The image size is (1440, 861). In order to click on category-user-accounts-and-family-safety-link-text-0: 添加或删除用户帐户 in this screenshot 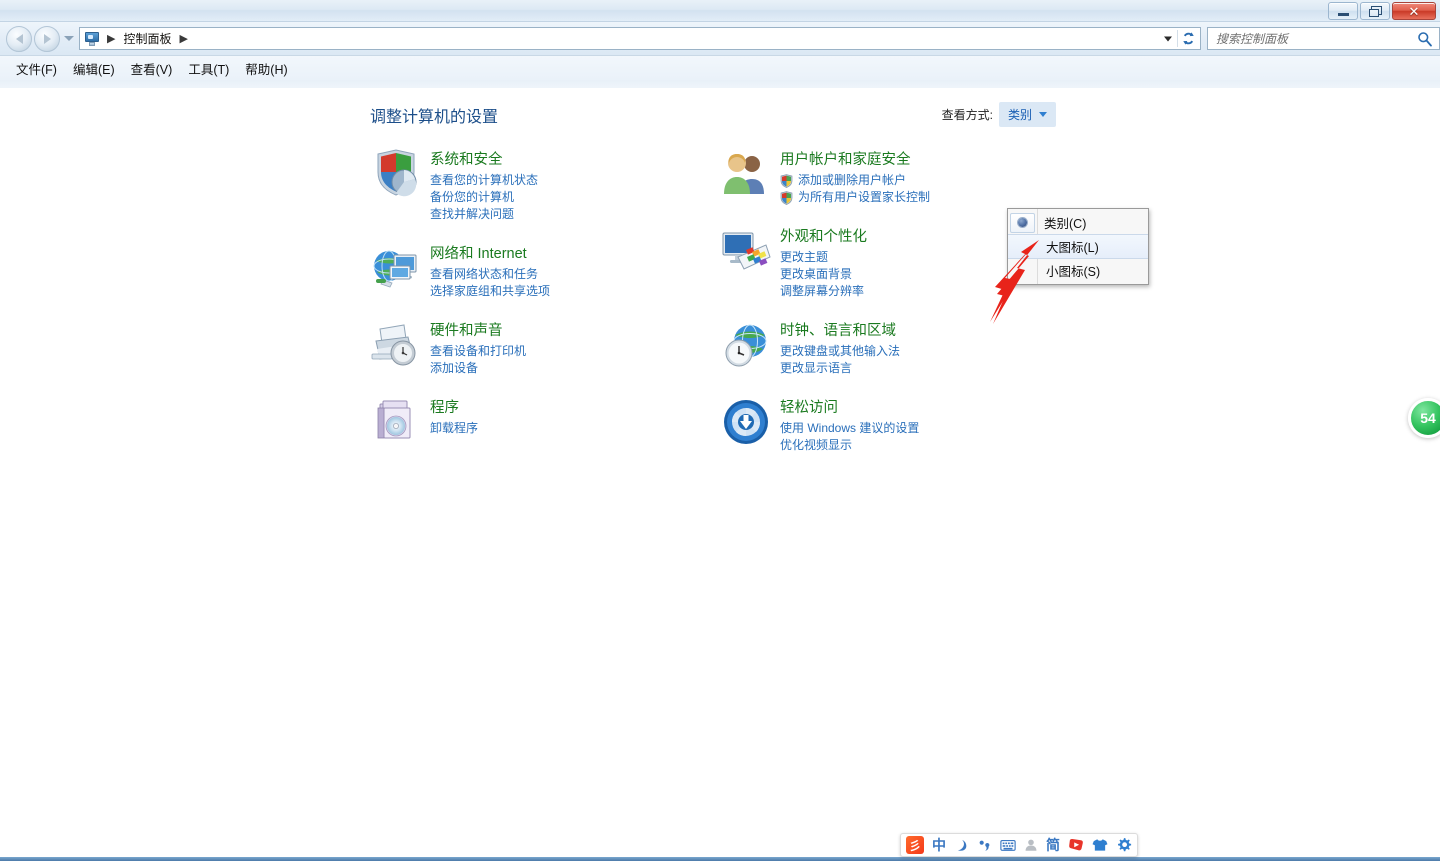, I will do `click(852, 180)`.